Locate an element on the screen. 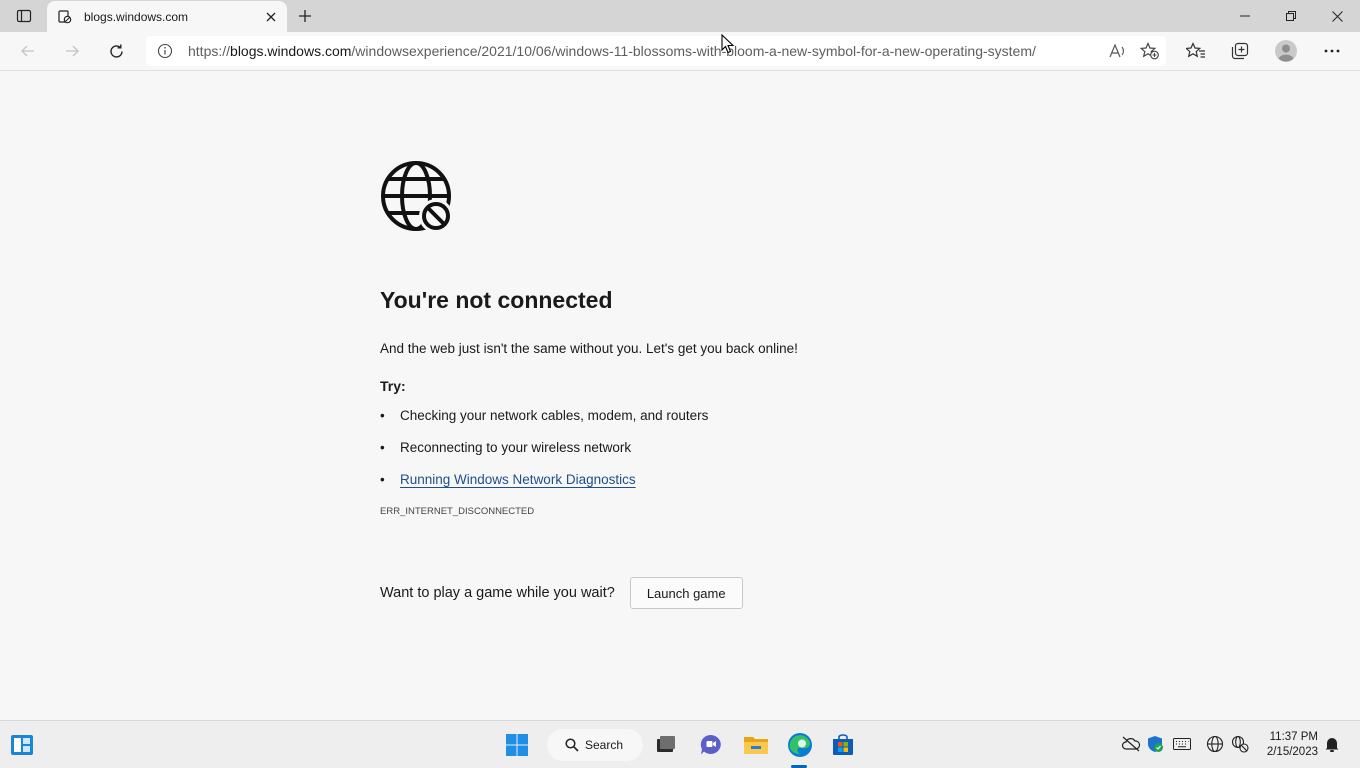  site-favicon-icon is located at coordinates (65, 17).